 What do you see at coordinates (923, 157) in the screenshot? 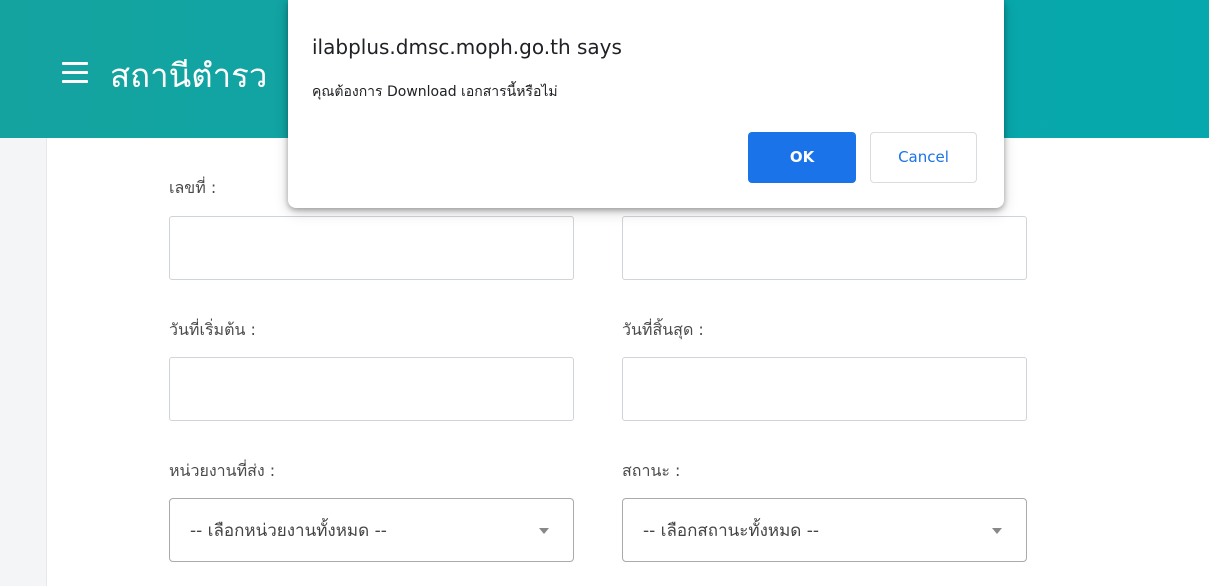
I see `cancel-button: Cancel` at bounding box center [923, 157].